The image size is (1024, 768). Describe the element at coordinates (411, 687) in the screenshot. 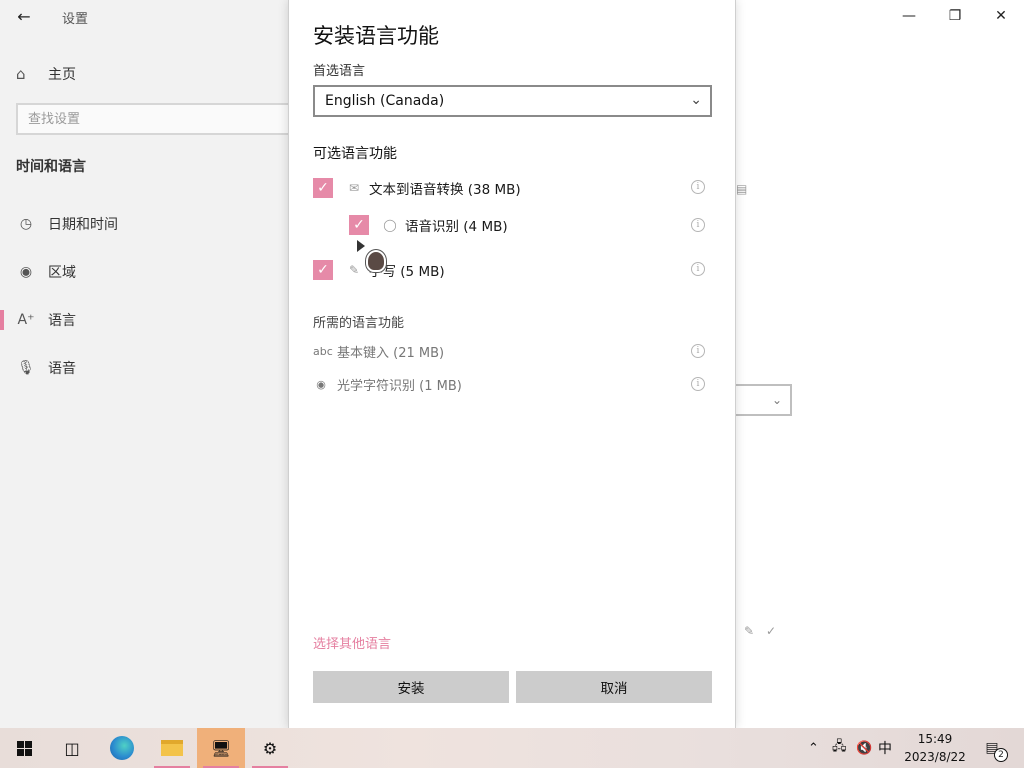

I see `install-button: 安装` at that location.